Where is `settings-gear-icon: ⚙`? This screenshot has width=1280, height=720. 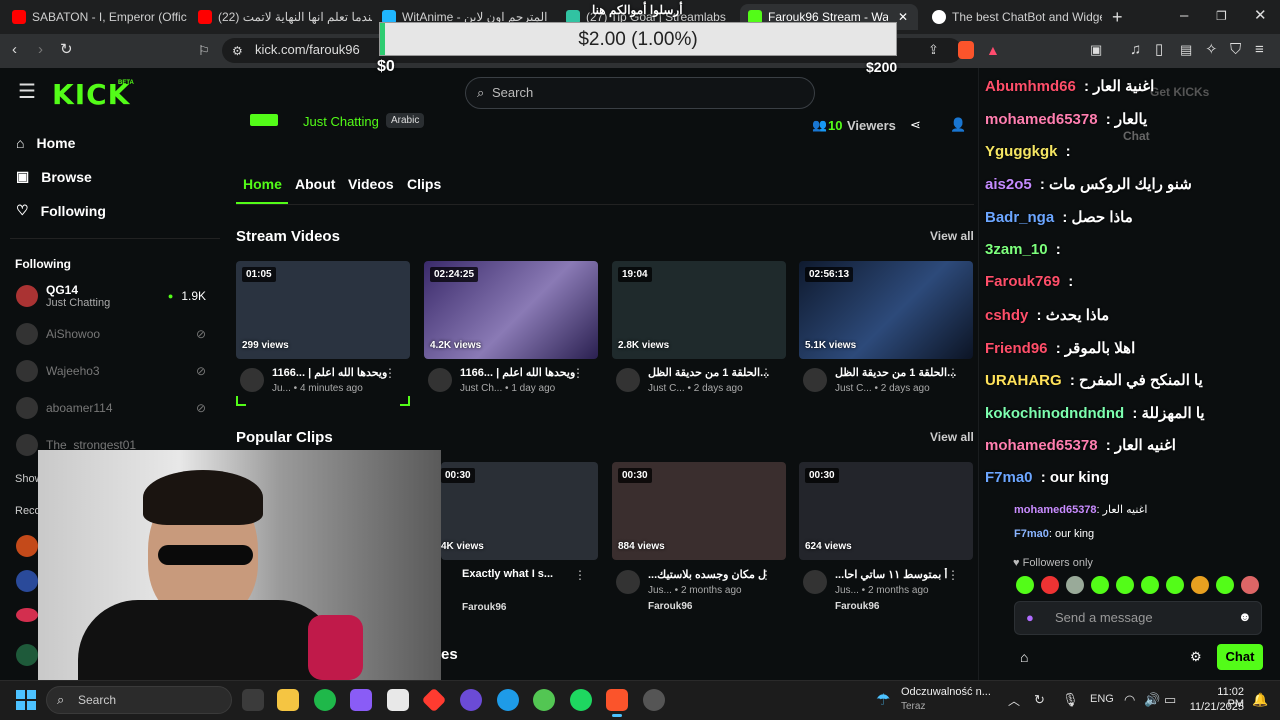 settings-gear-icon: ⚙ is located at coordinates (1196, 657).